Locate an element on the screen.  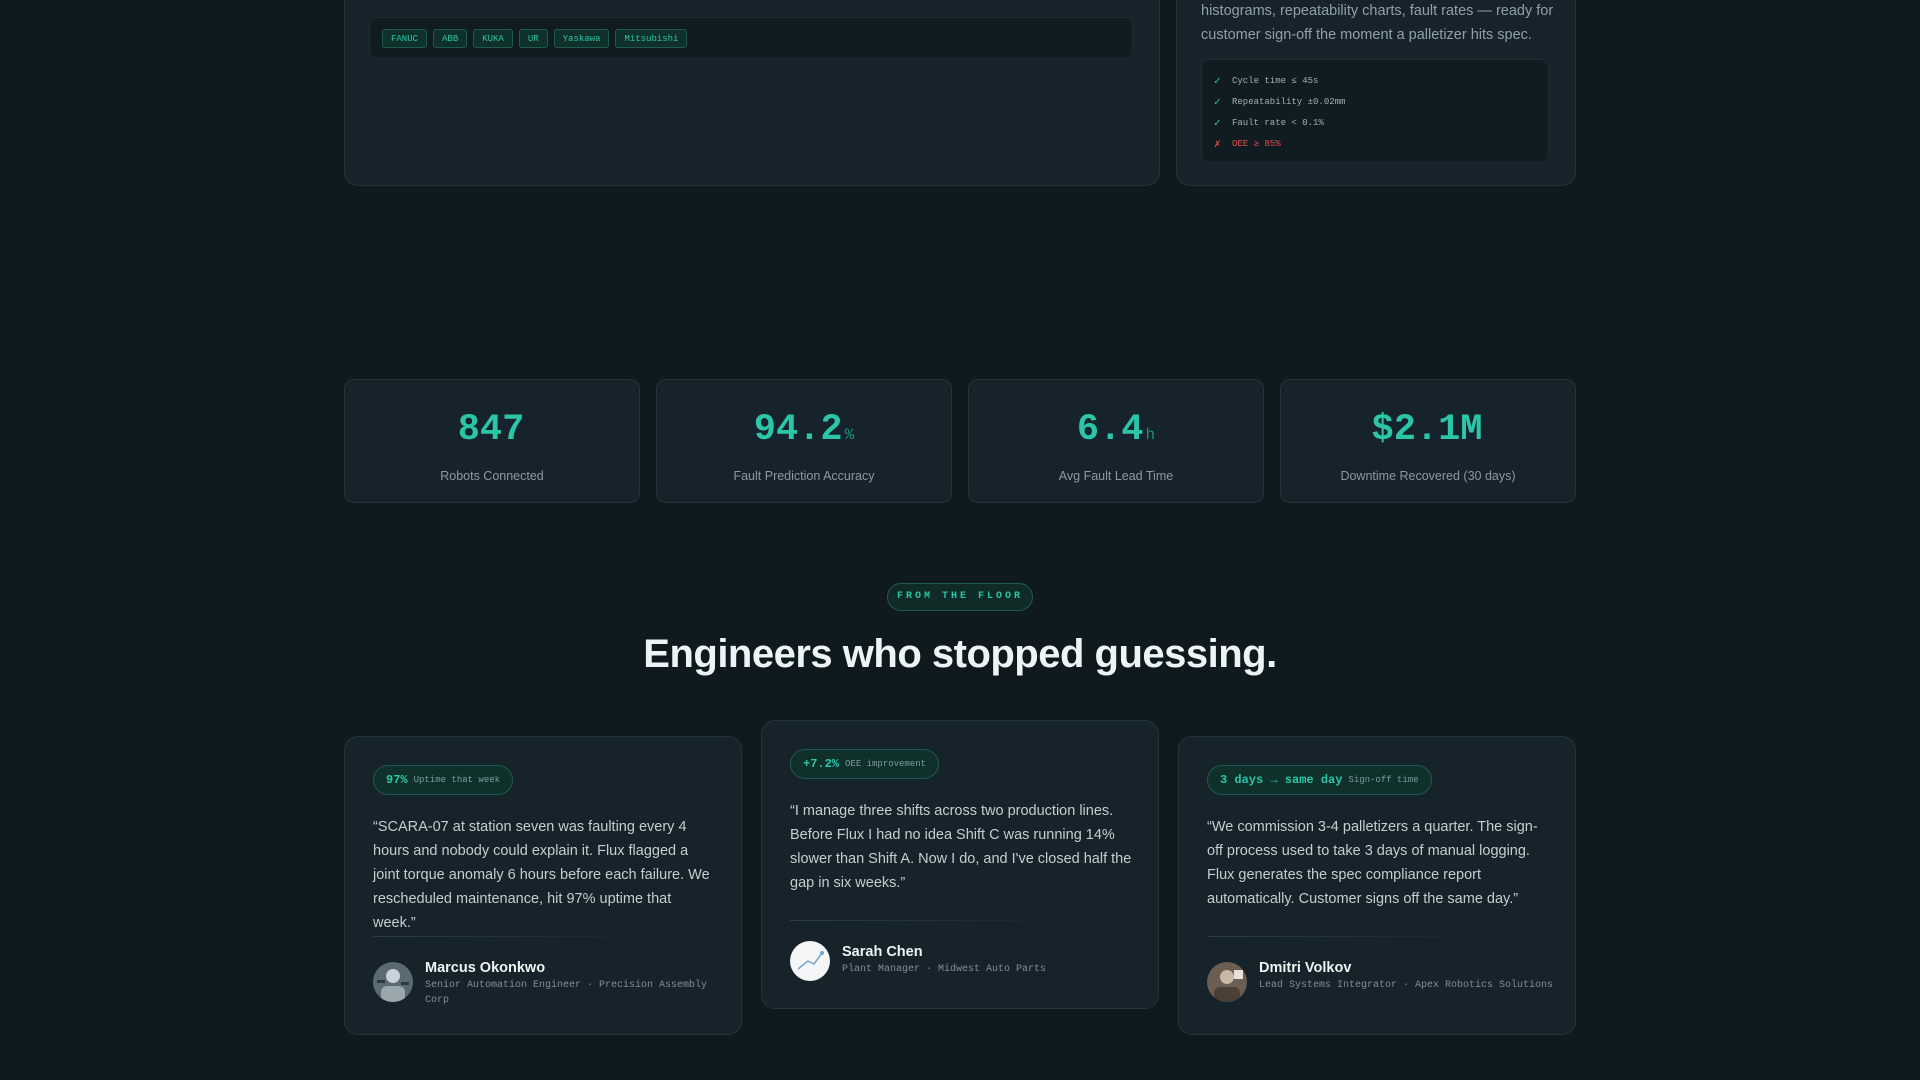
stat-card-downtime: $2.1M Downtime Recovered (30 days) is located at coordinates (1428, 441).